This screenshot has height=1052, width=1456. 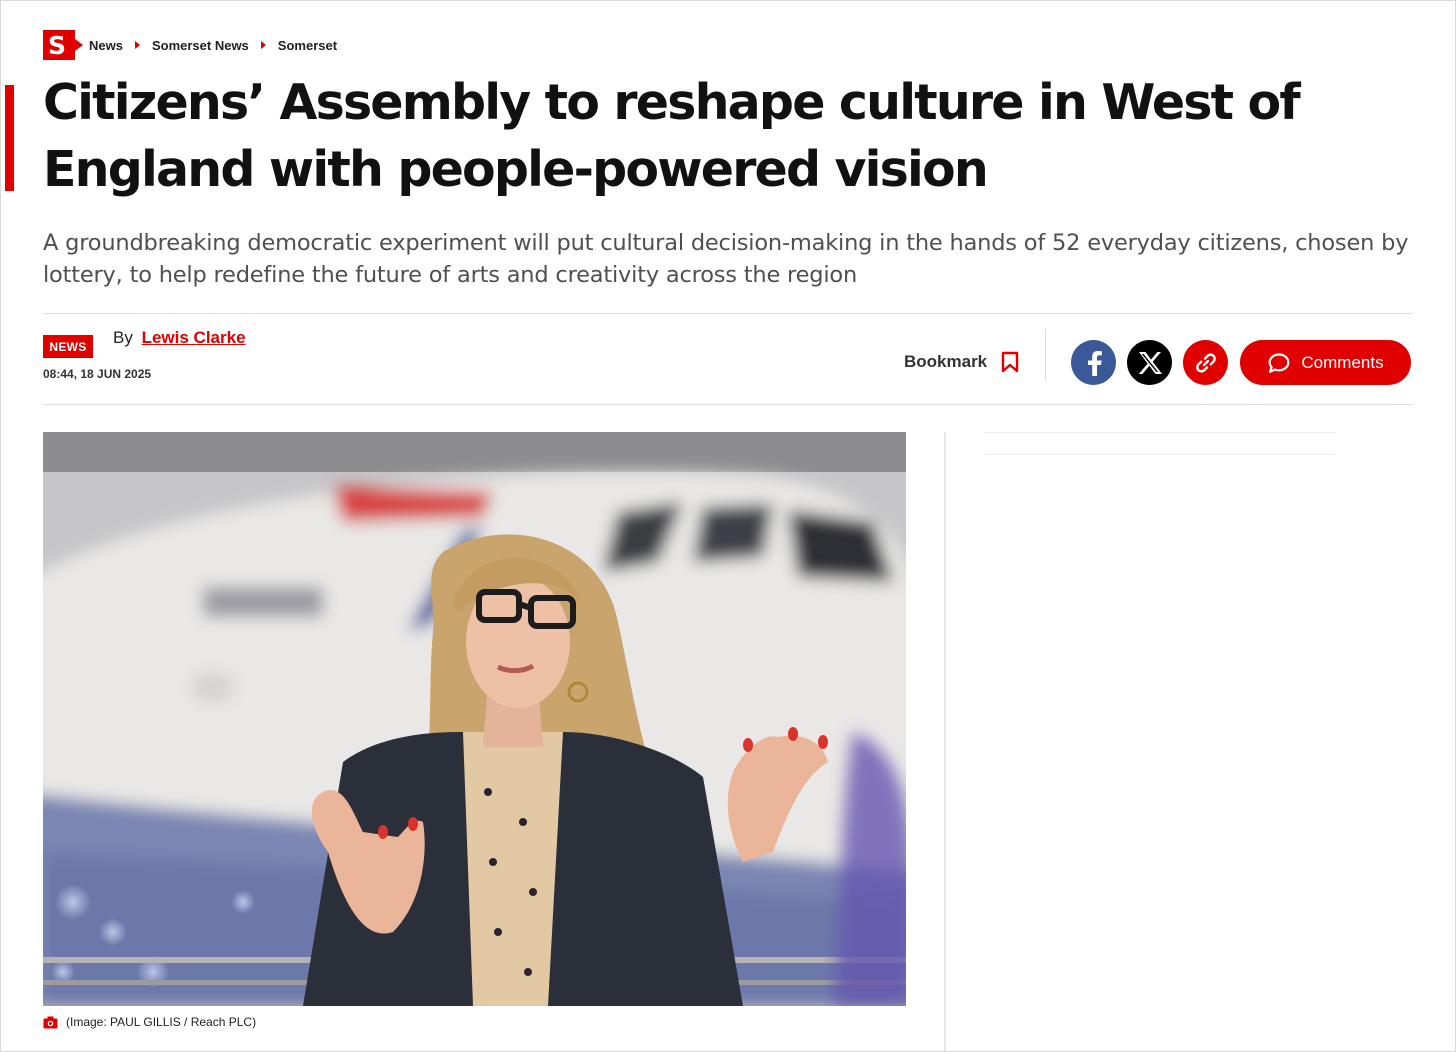 I want to click on breadcrumb-item-somerset: Somerset, so click(x=307, y=45).